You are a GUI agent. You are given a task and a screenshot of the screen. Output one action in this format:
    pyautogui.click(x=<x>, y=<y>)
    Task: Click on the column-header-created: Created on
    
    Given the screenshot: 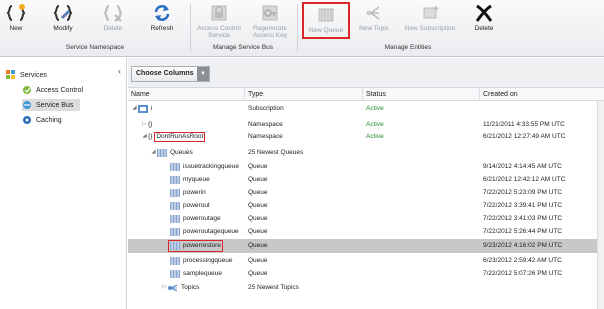 What is the action you would take?
    pyautogui.click(x=542, y=94)
    